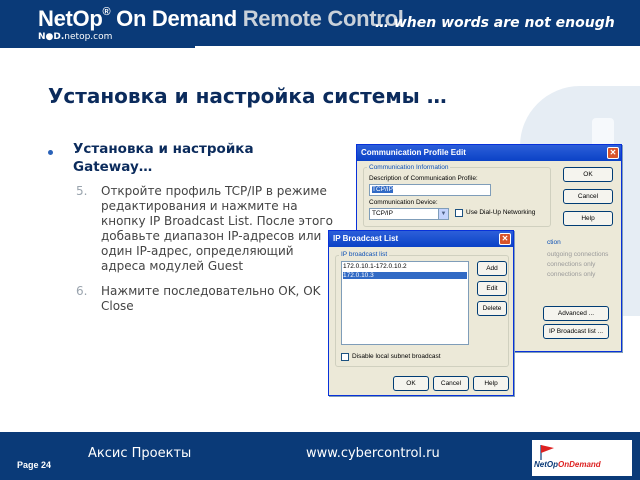 The image size is (640, 480). What do you see at coordinates (50, 152) in the screenshot?
I see `bullet-icon` at bounding box center [50, 152].